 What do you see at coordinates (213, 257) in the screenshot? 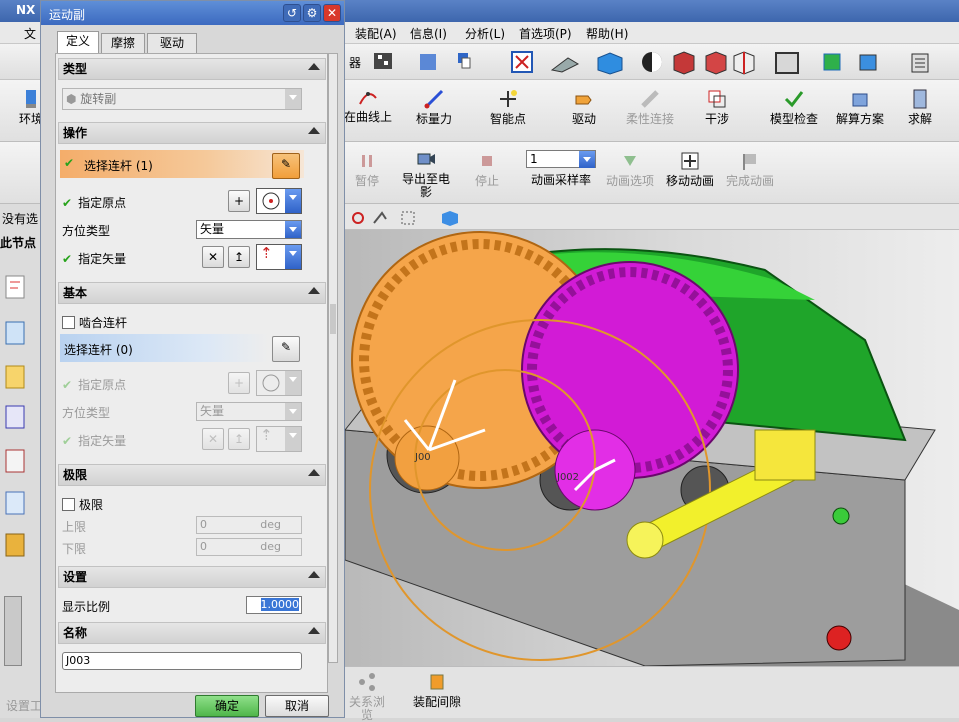
I see `reverse-direction-button: ✕` at bounding box center [213, 257].